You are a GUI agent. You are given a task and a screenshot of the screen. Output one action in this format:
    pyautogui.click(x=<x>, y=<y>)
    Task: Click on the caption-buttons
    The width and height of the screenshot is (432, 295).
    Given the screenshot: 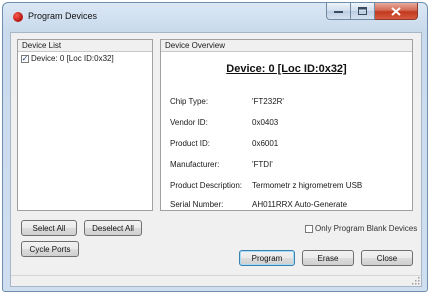 What is the action you would take?
    pyautogui.click(x=372, y=12)
    